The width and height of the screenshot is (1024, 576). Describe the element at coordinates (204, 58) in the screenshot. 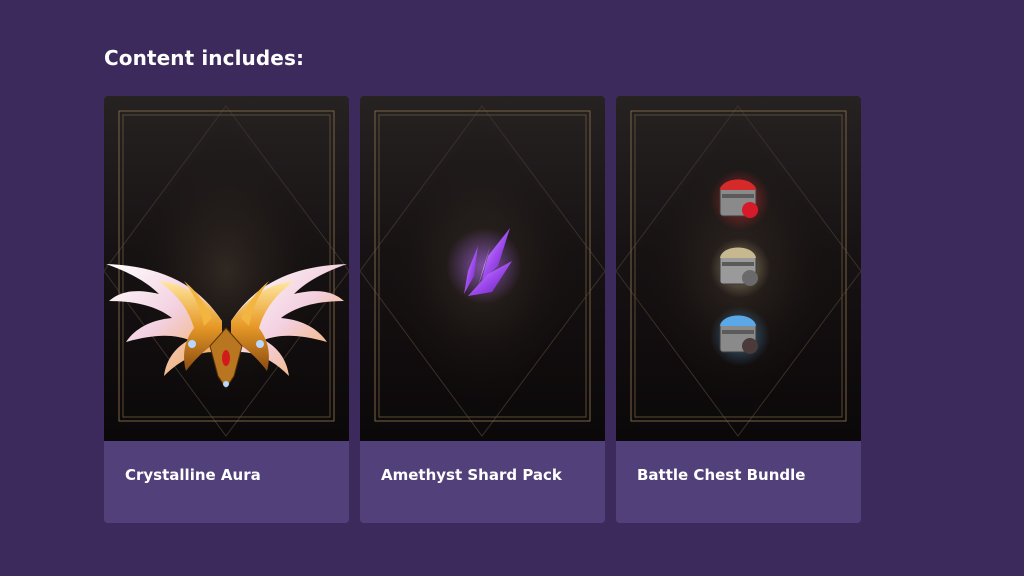

I see `section-heading: Content includes:` at that location.